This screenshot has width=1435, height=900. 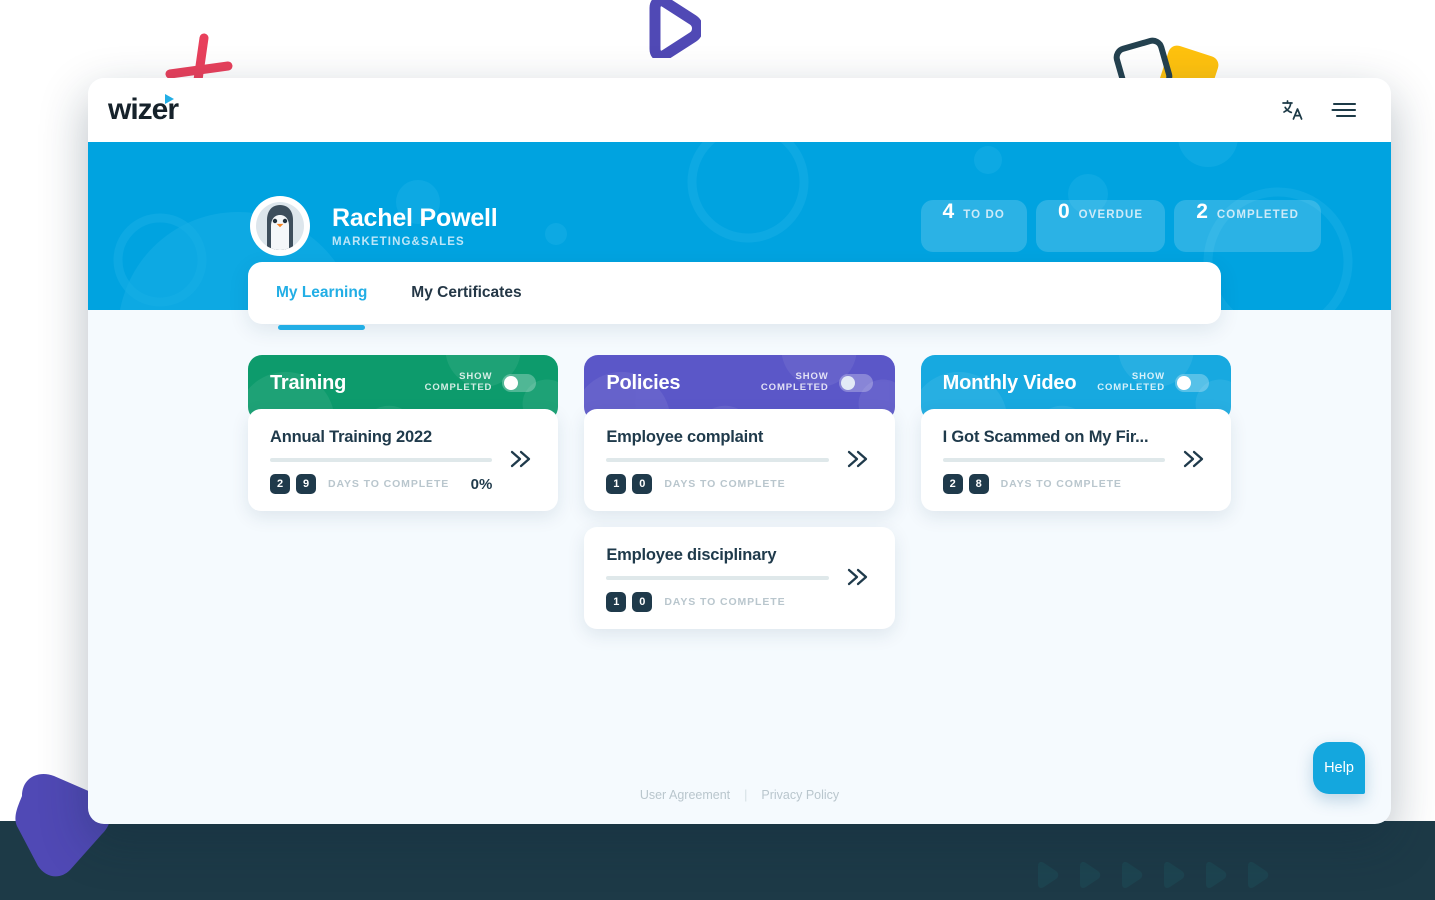 I want to click on hamburger-menu-icon, so click(x=1344, y=110).